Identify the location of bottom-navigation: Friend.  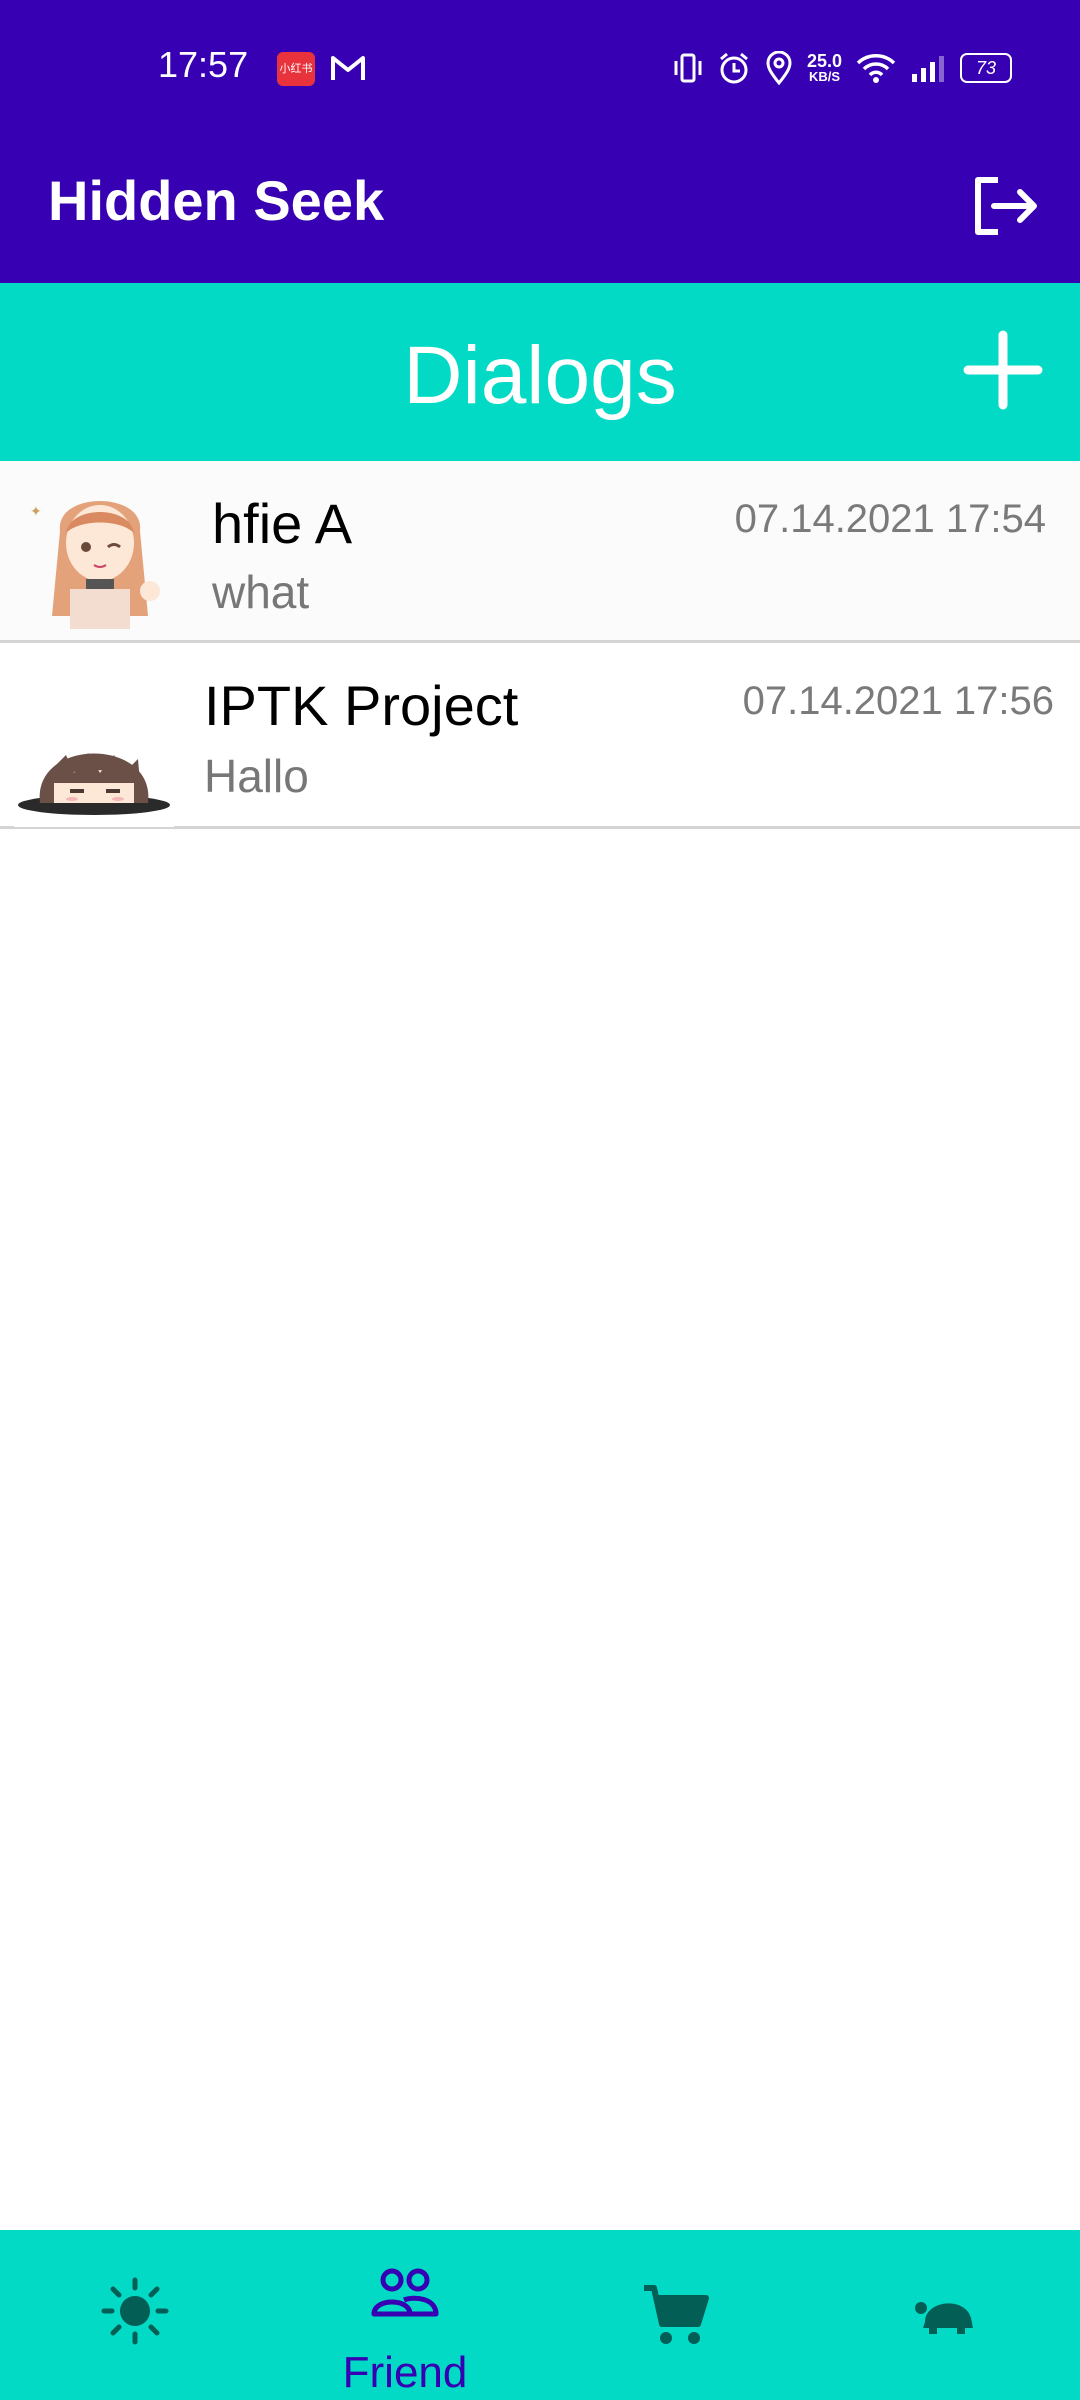
(540, 2315).